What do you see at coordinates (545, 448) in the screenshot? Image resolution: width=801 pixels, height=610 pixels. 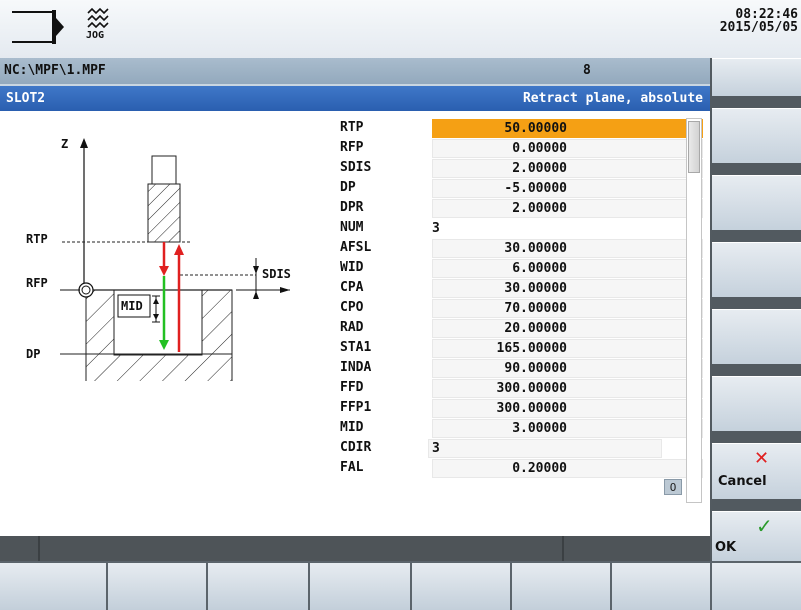 I see `param-field-cdir: 3` at bounding box center [545, 448].